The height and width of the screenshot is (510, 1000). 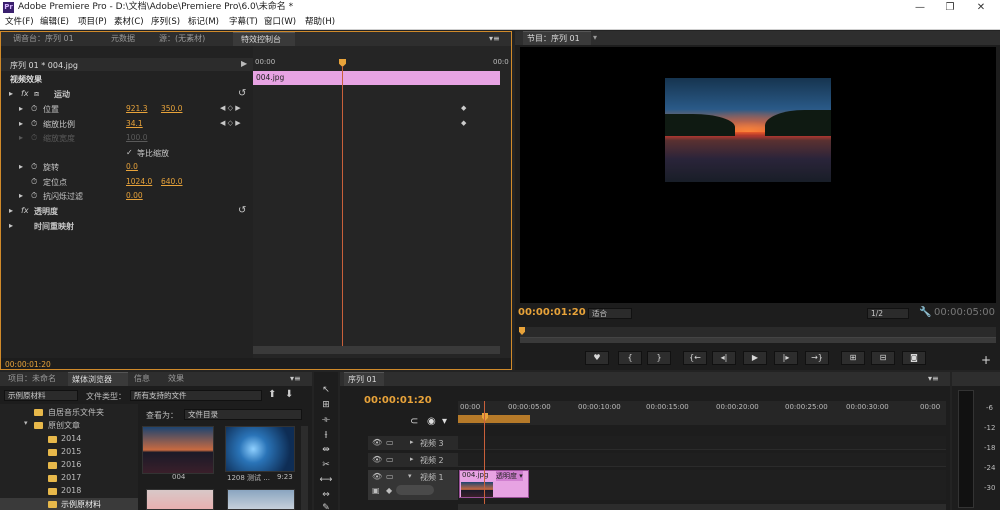 What do you see at coordinates (11, 93) in the screenshot?
I see `motion-disclosure-icon: ▸` at bounding box center [11, 93].